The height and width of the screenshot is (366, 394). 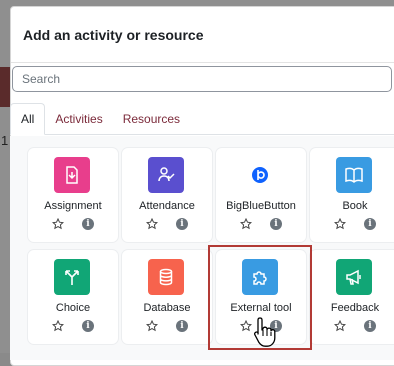 I want to click on puzzle-icon, so click(x=260, y=277).